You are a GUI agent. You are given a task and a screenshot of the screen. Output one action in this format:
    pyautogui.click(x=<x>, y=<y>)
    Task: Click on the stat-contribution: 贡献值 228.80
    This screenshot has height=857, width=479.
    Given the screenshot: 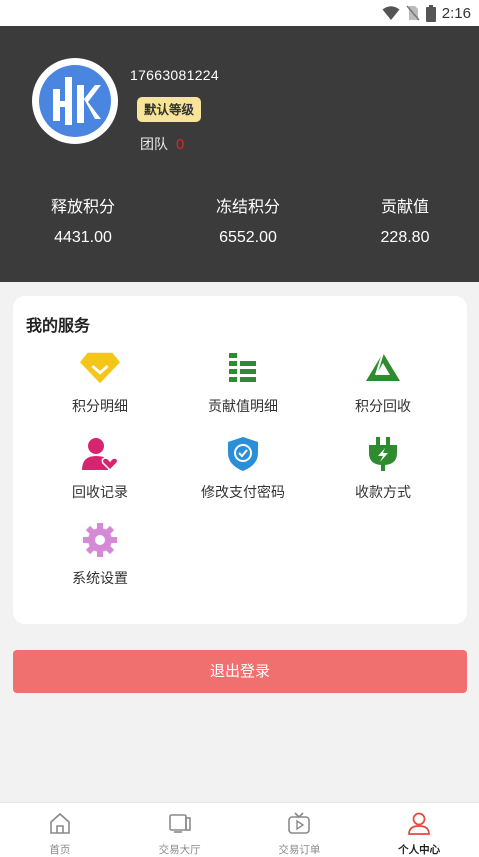 What is the action you would take?
    pyautogui.click(x=405, y=220)
    